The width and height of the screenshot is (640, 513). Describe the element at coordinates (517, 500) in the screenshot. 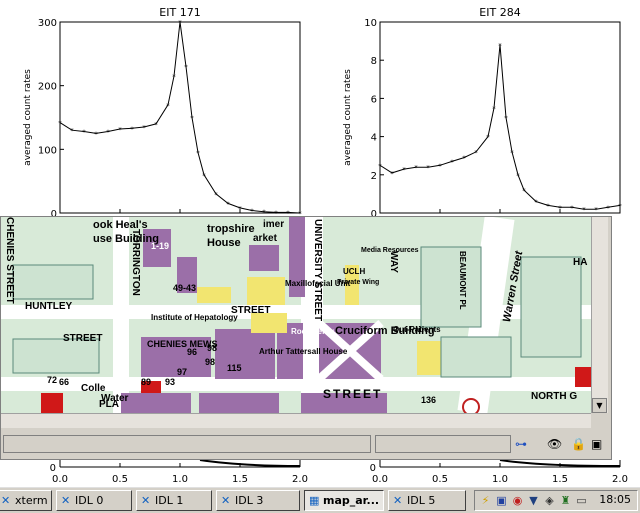

I see `record-icon: ◉` at that location.